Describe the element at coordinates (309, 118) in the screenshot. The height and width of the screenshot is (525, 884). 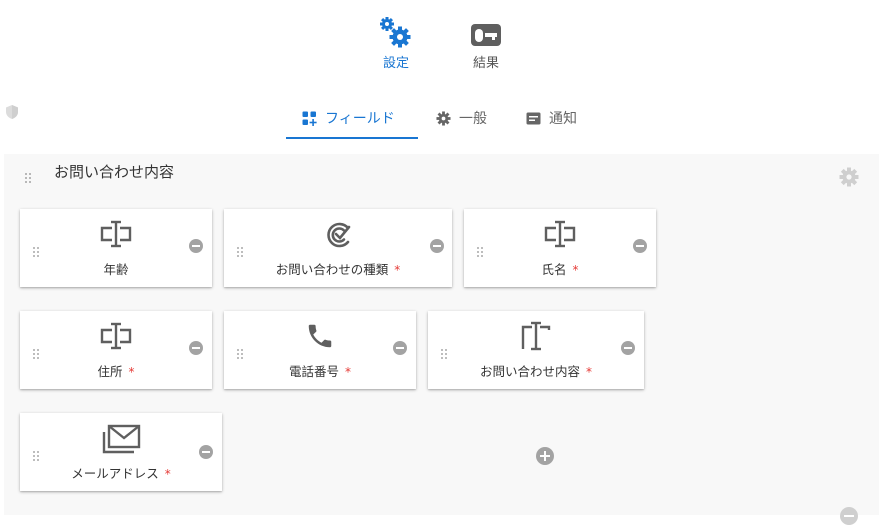
I see `widgets-icon` at that location.